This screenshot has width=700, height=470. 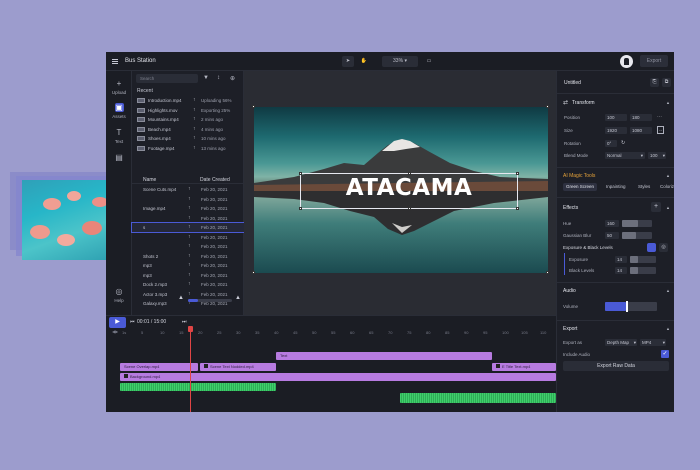 What do you see at coordinates (384, 356) in the screenshot?
I see `track-text-clip: Text` at bounding box center [384, 356].